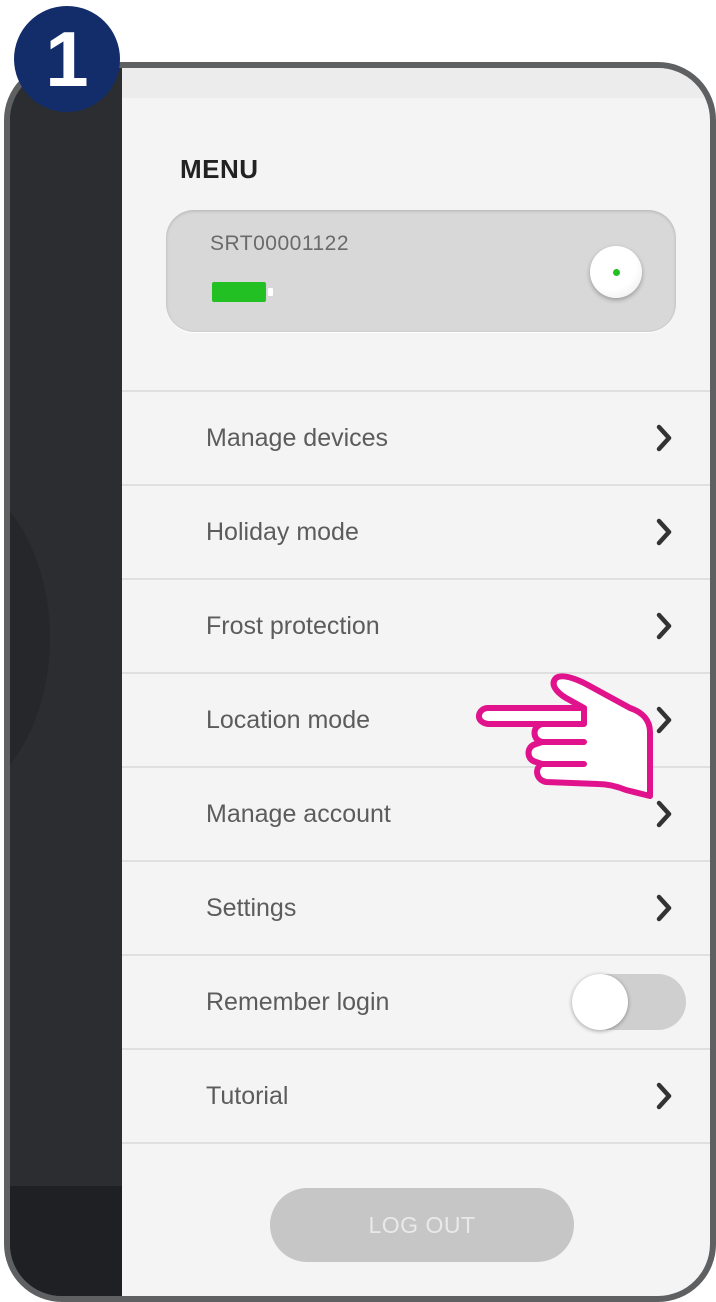 The height and width of the screenshot is (1302, 716). Describe the element at coordinates (600, 1002) in the screenshot. I see `toggle-thumb` at that location.